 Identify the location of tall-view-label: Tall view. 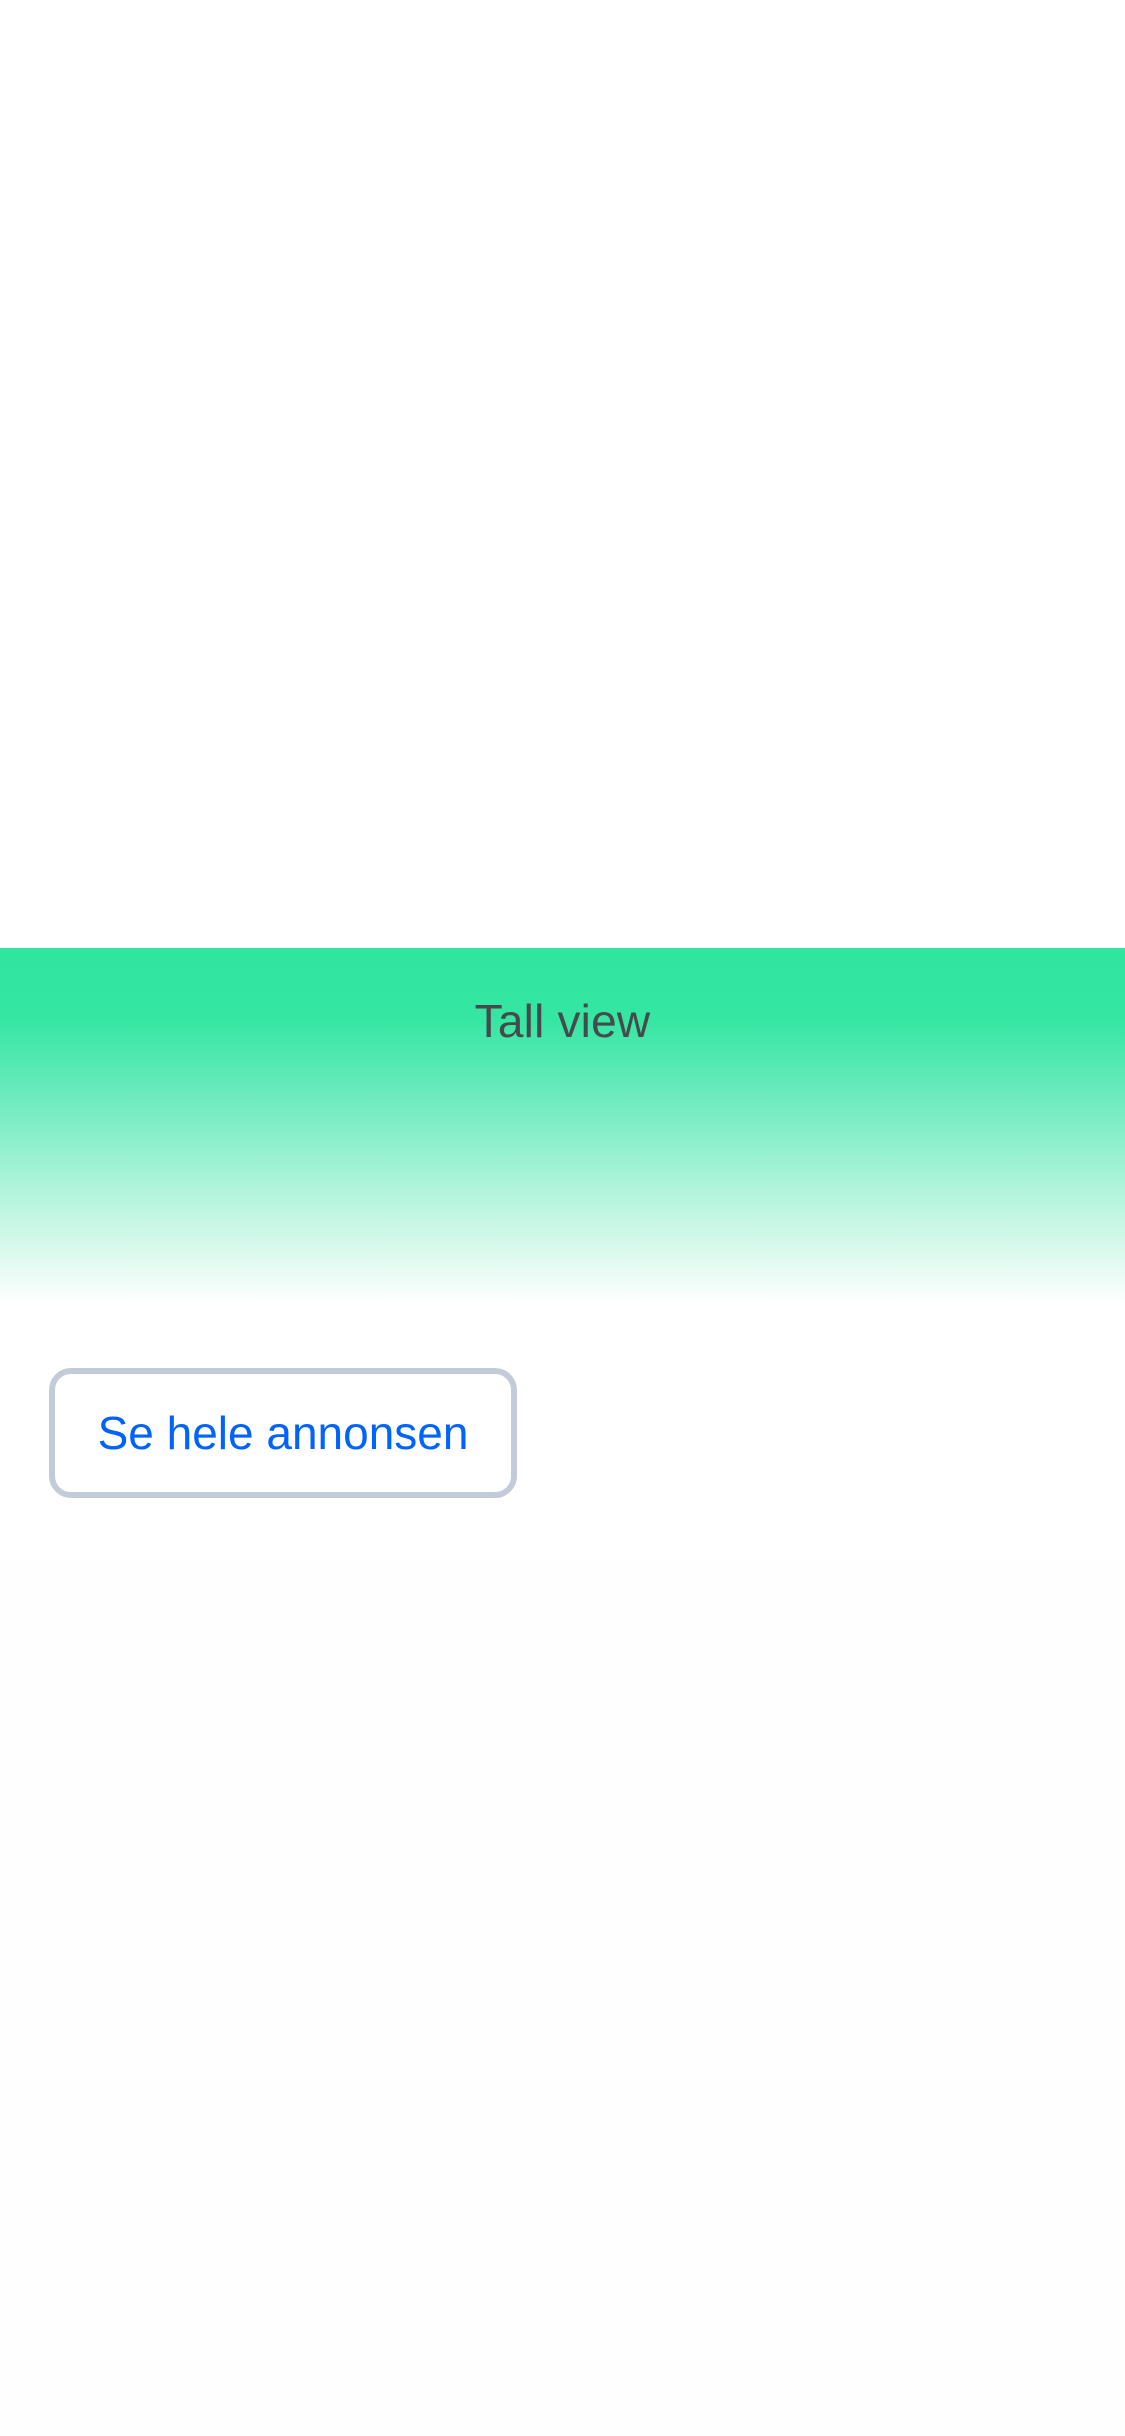
(562, 1021).